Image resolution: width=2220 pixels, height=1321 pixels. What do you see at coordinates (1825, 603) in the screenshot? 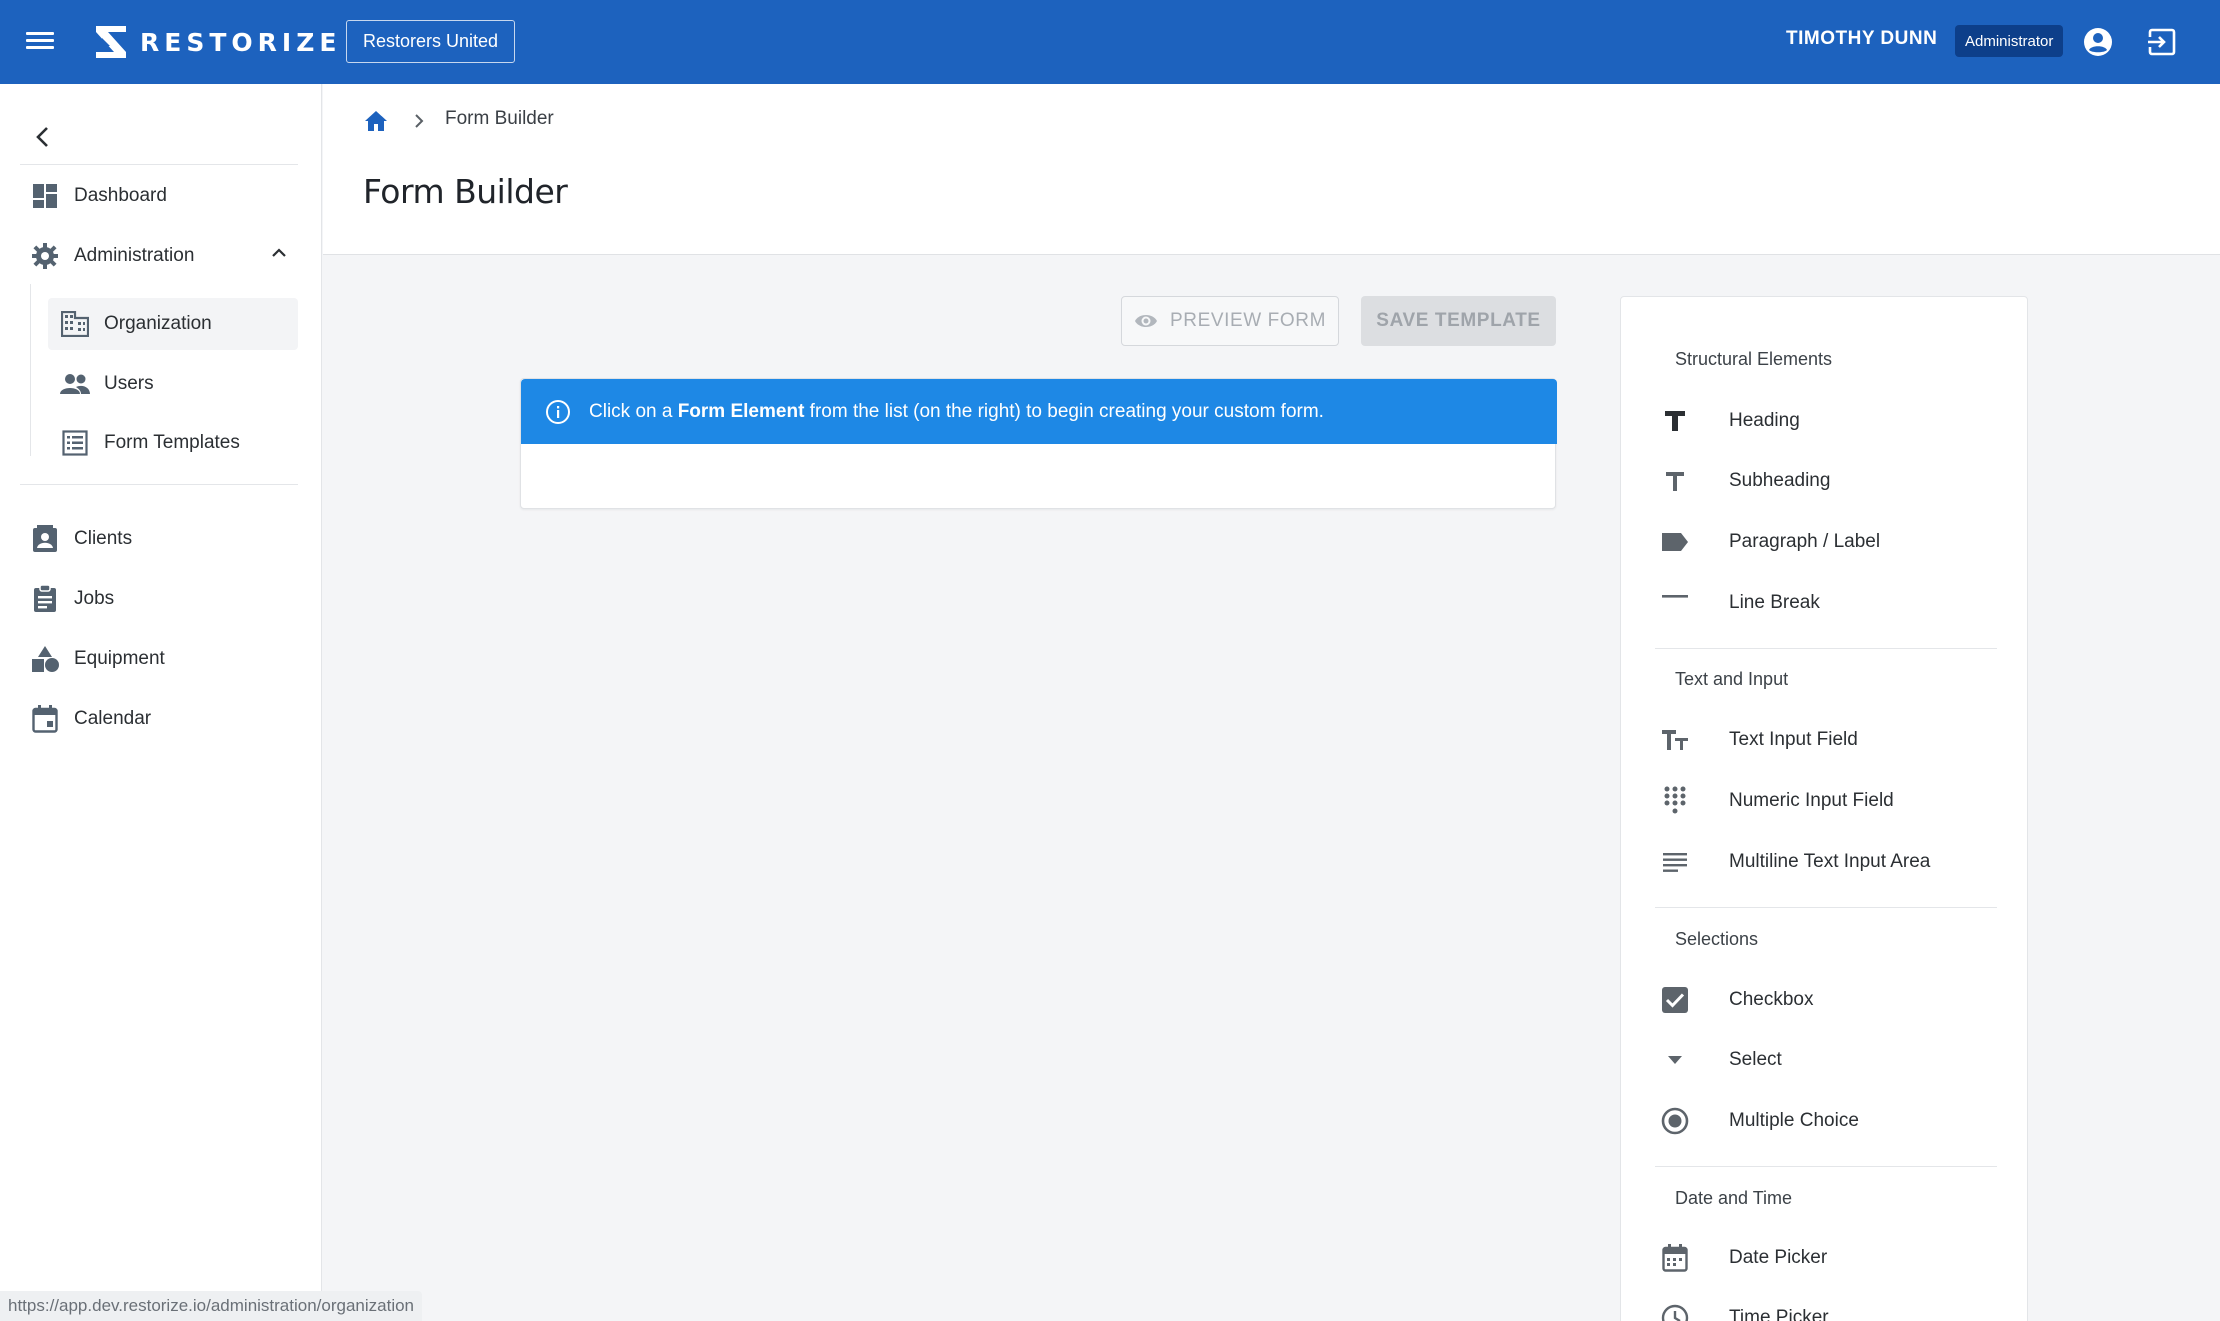
I see `palette-item-line-break: Line Break` at bounding box center [1825, 603].